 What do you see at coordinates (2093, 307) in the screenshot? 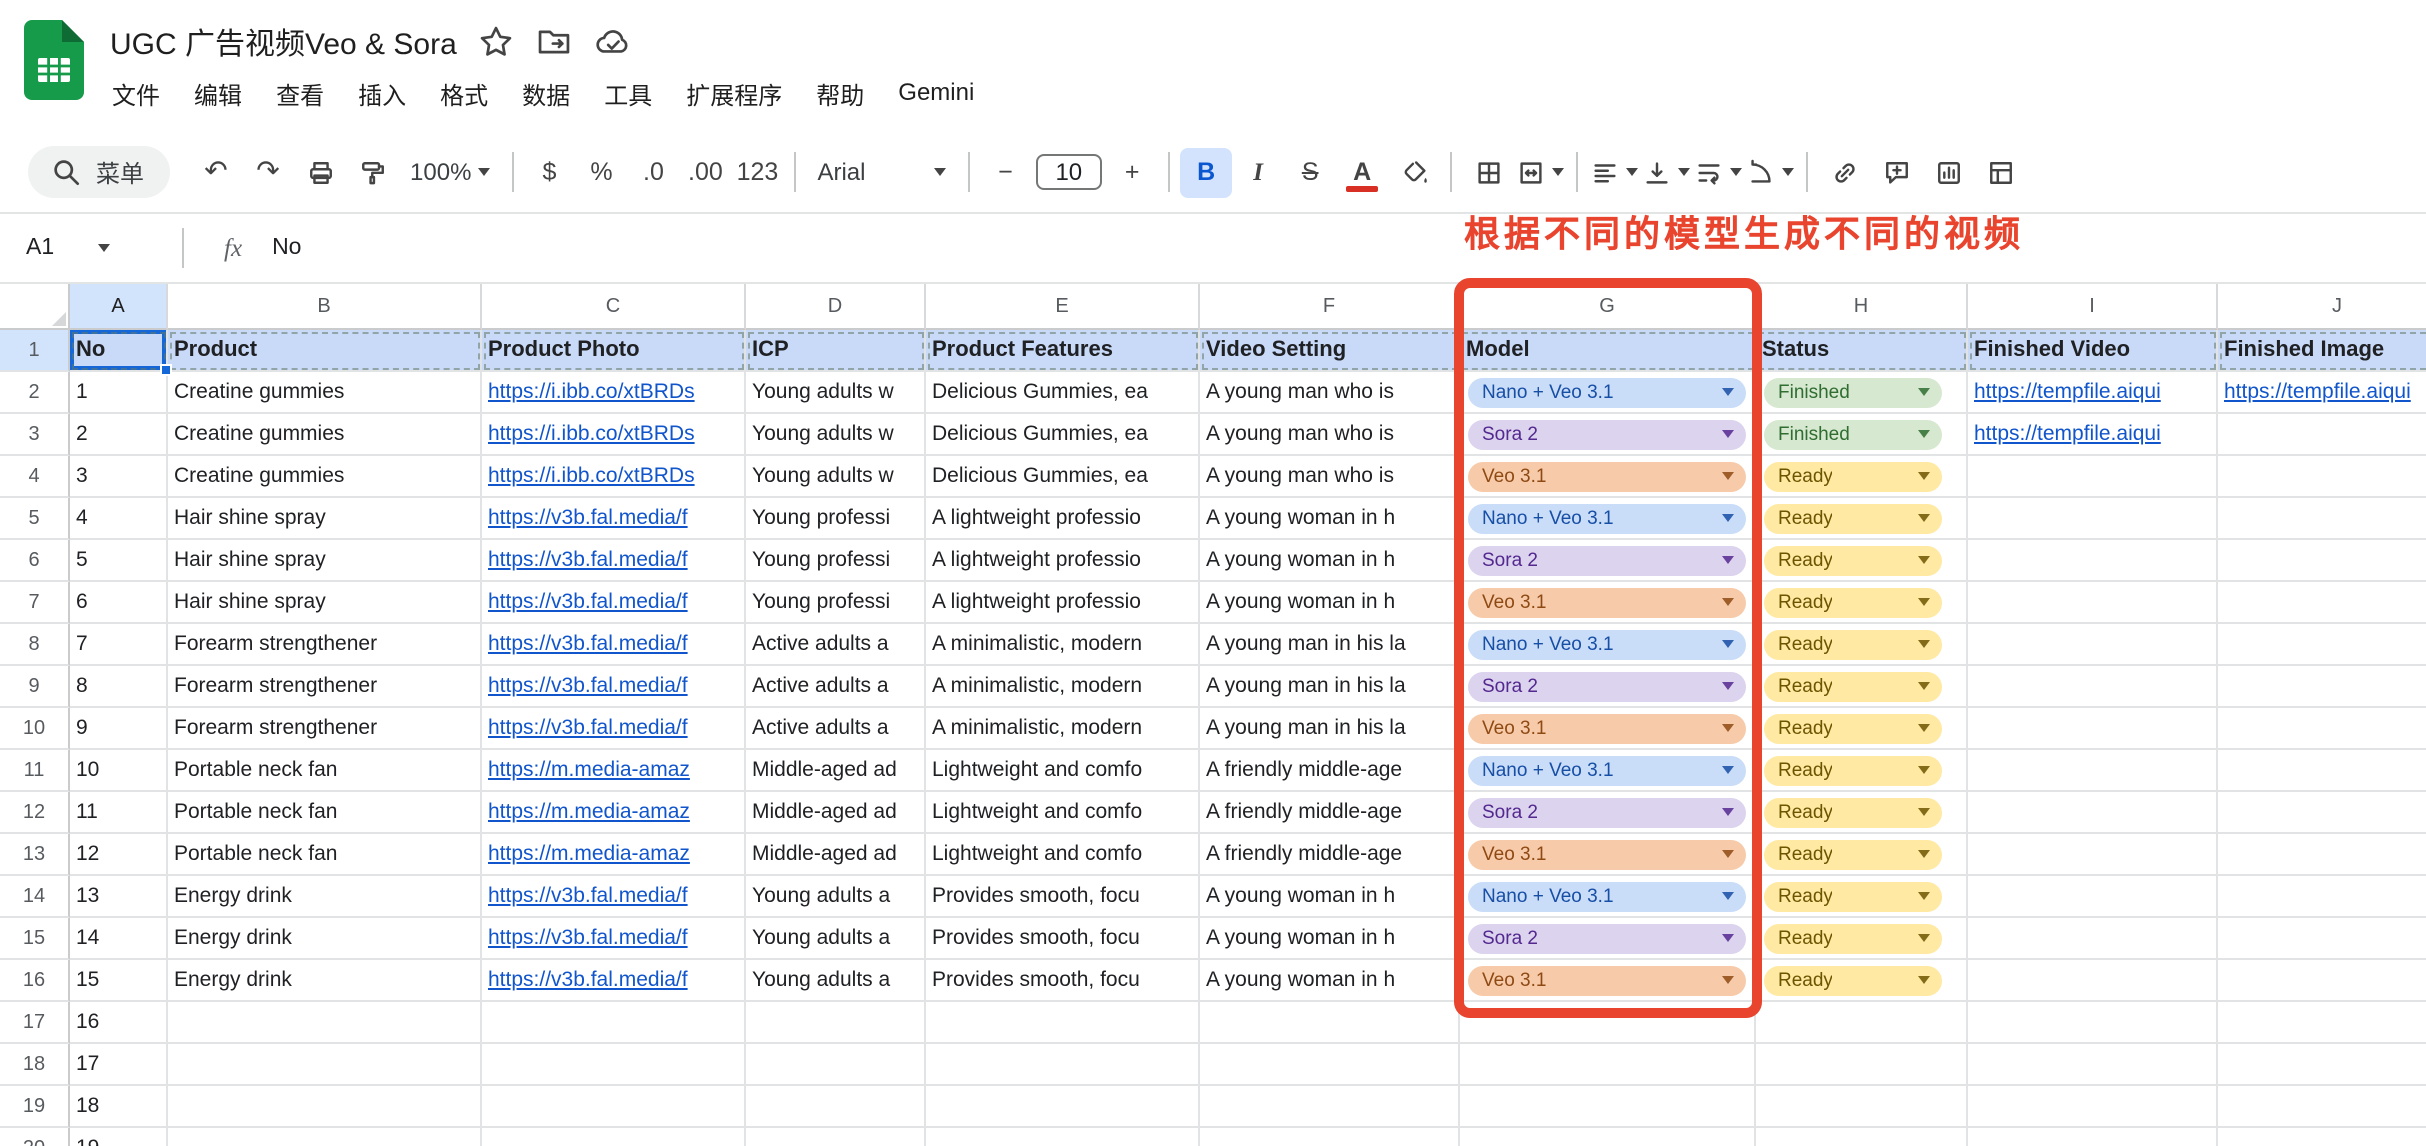
I see `column-header-I: I` at bounding box center [2093, 307].